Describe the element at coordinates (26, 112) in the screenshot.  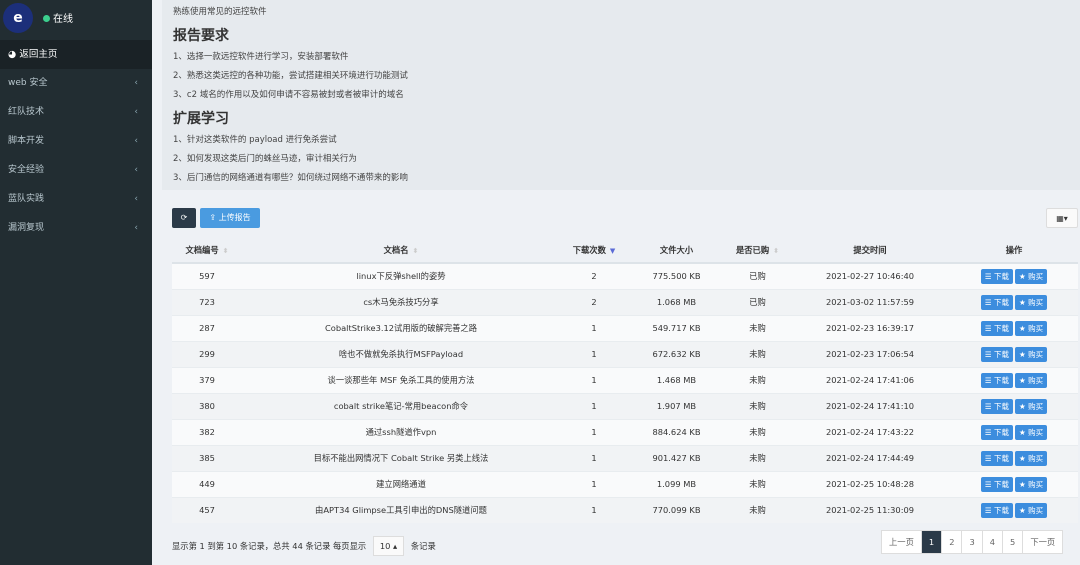
I see `sidebar-item-label: 红队技术` at that location.